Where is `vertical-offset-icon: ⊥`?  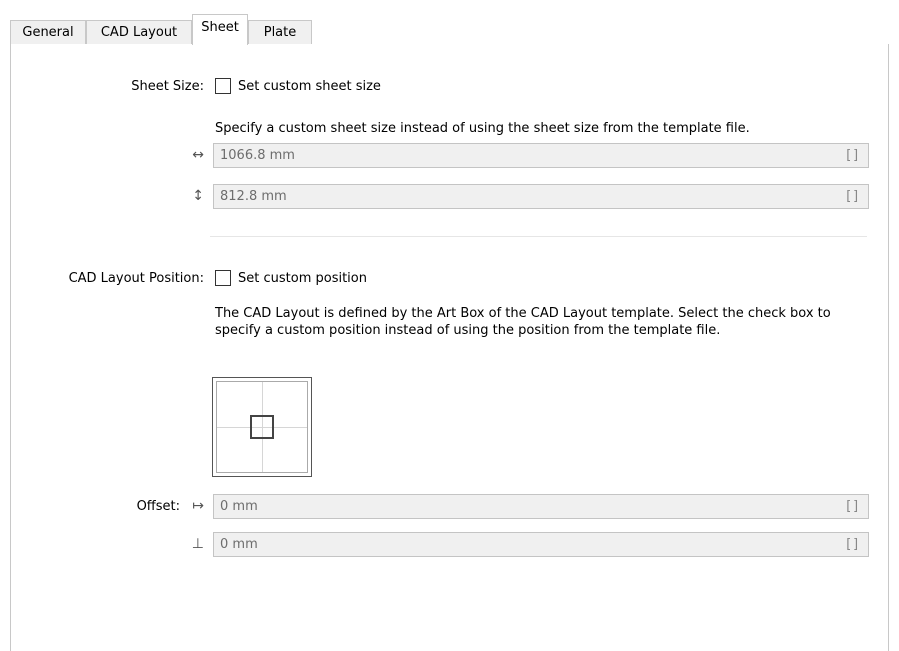
vertical-offset-icon: ⊥ is located at coordinates (197, 544).